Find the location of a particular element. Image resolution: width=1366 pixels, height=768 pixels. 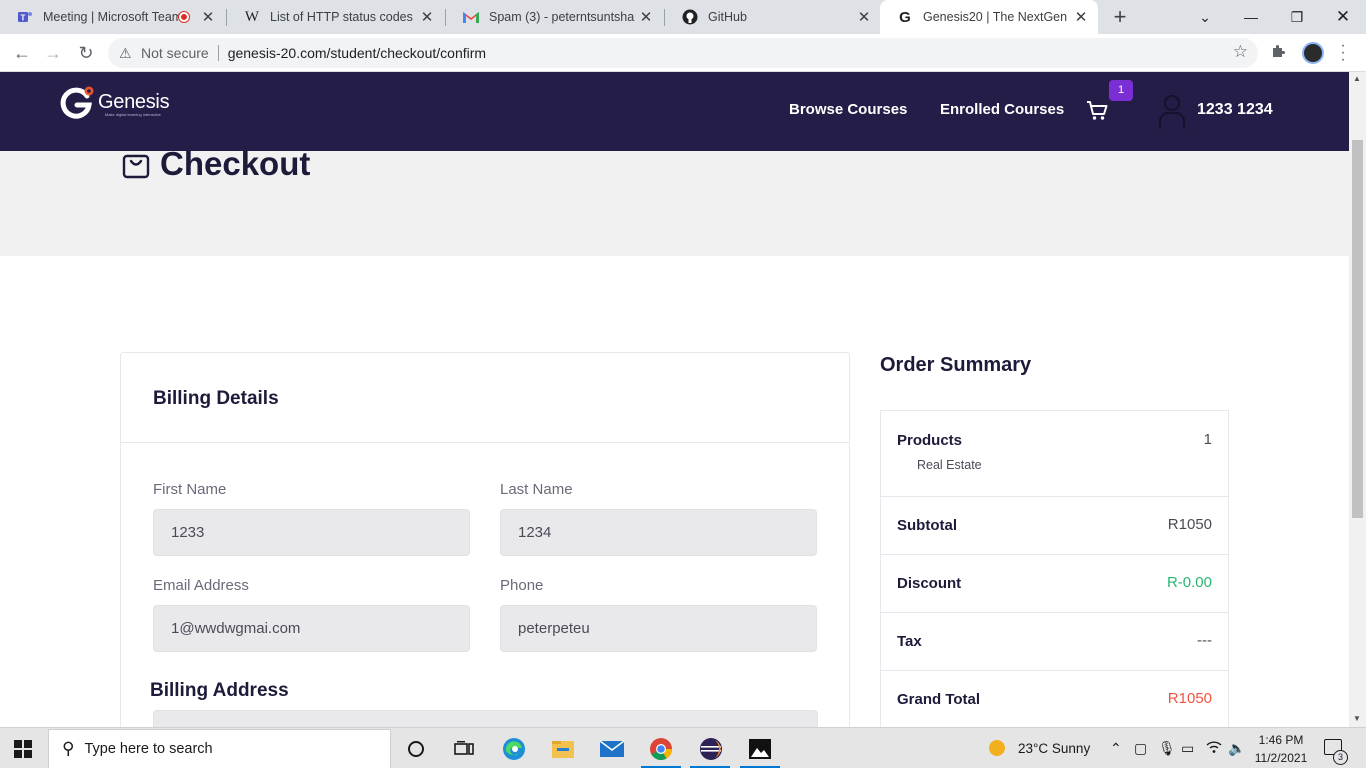

wifi-icon is located at coordinates (1214, 748).